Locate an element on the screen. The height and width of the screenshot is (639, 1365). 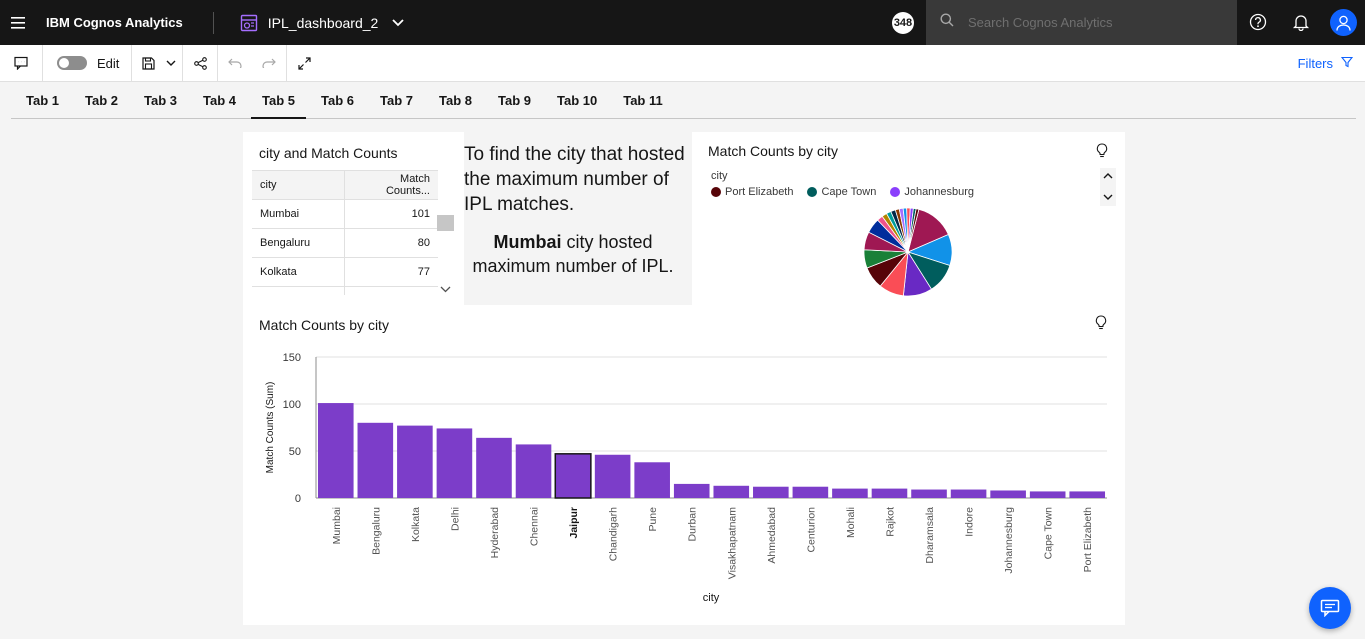
save-chevron-down-icon is located at coordinates (171, 63).